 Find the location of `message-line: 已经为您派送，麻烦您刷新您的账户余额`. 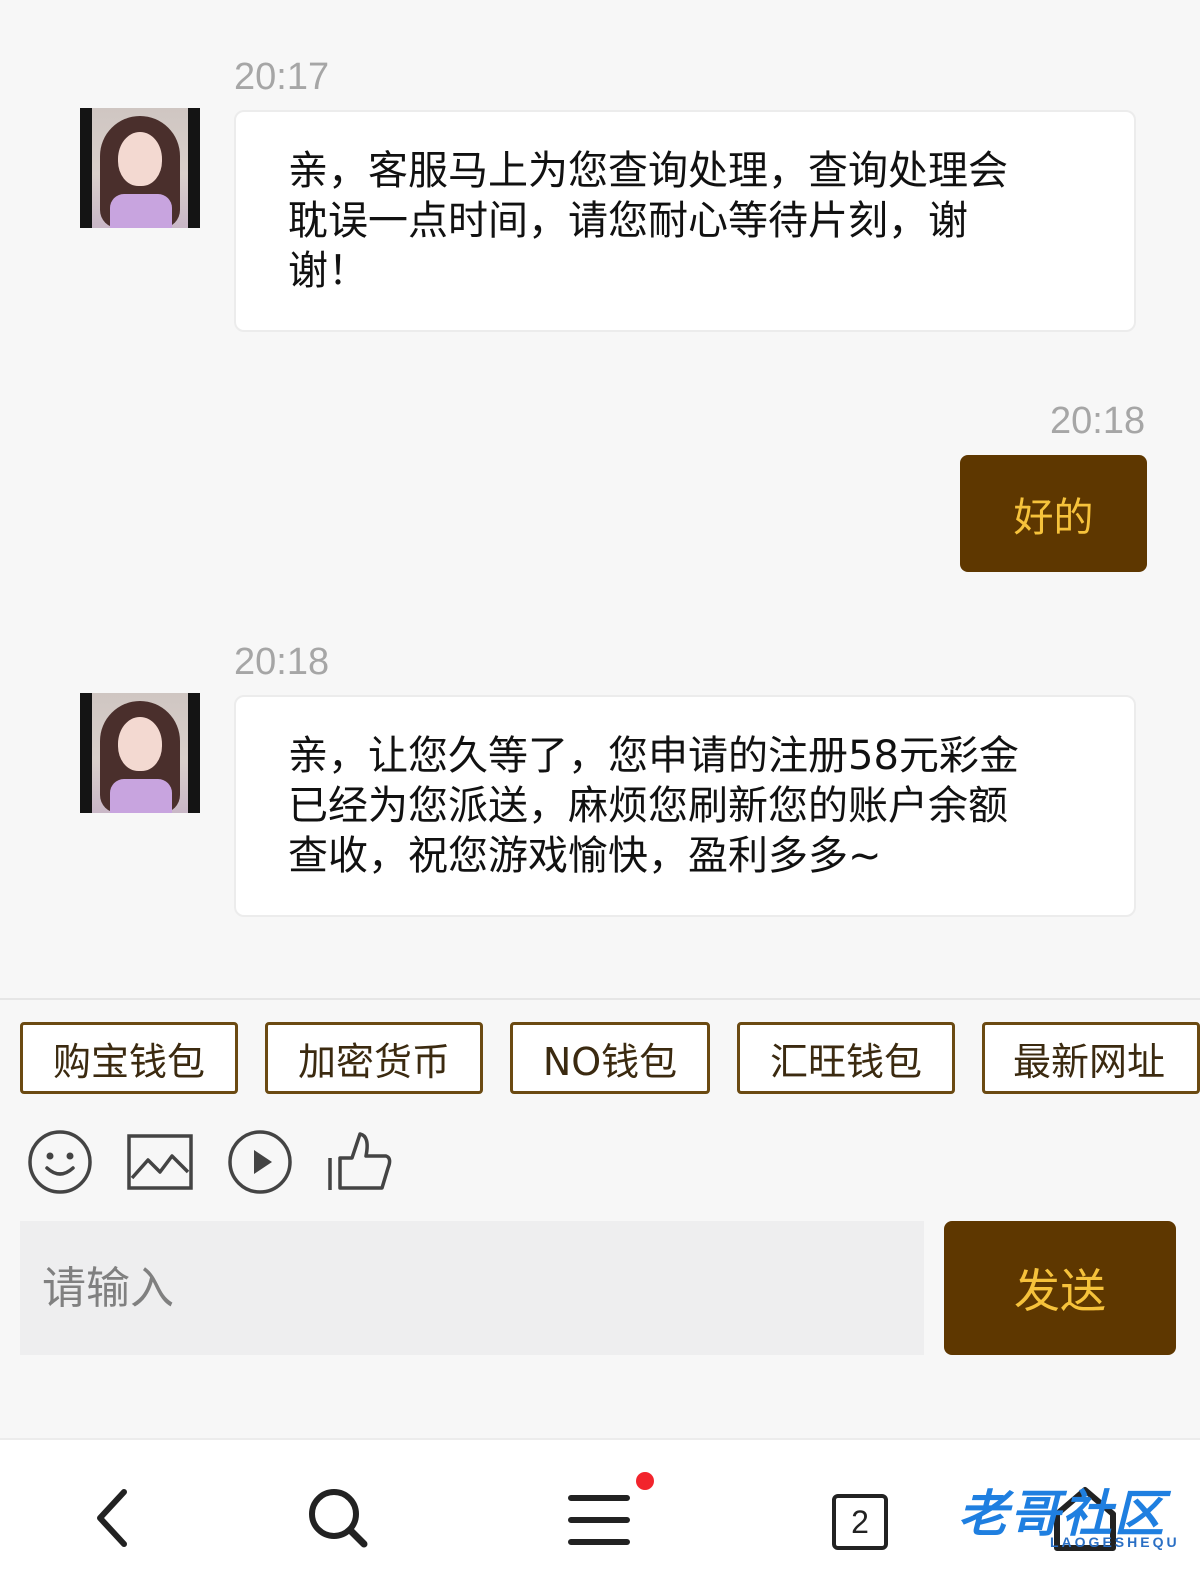

message-line: 已经为您派送，麻烦您刷新您的账户余额 is located at coordinates (648, 806).